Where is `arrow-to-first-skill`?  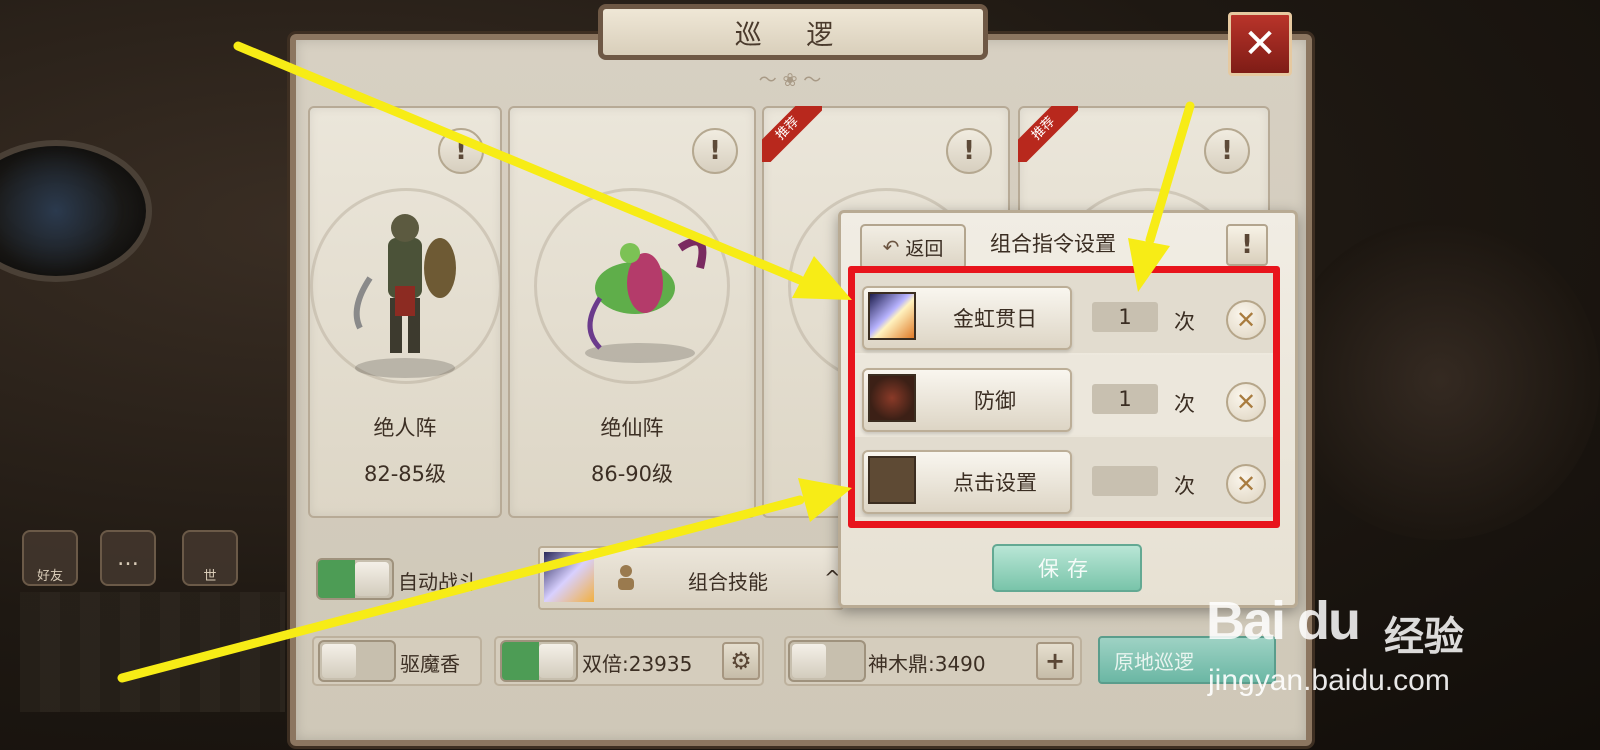 arrow-to-first-skill is located at coordinates (519, 163).